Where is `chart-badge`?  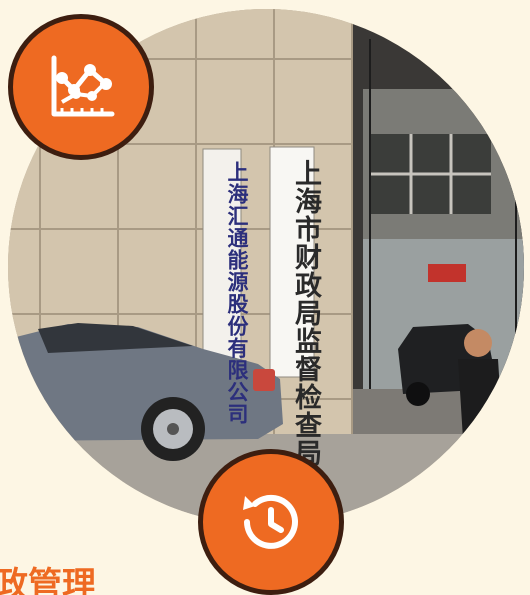
chart-badge is located at coordinates (81, 87).